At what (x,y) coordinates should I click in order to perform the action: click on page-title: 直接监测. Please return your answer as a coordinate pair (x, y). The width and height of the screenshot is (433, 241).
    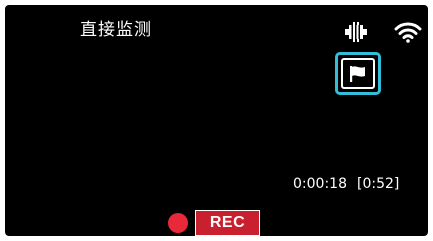
    Looking at the image, I should click on (116, 30).